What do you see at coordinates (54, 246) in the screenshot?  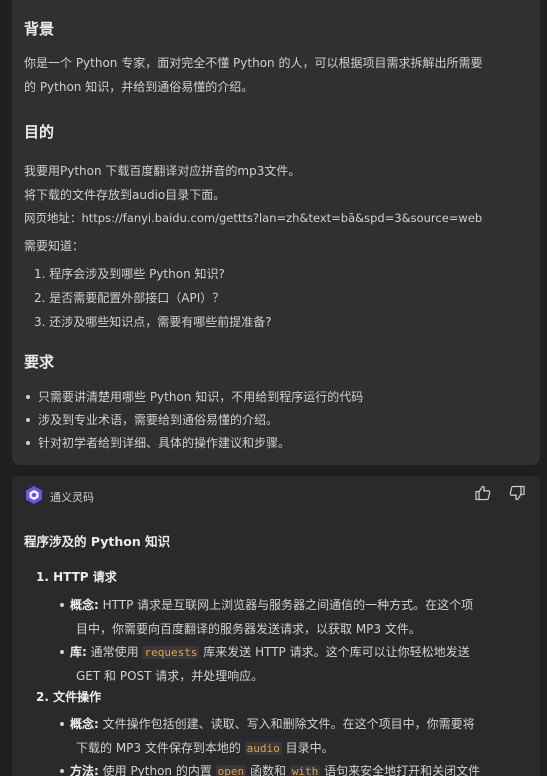 I see `goal-line: 需要知道：` at bounding box center [54, 246].